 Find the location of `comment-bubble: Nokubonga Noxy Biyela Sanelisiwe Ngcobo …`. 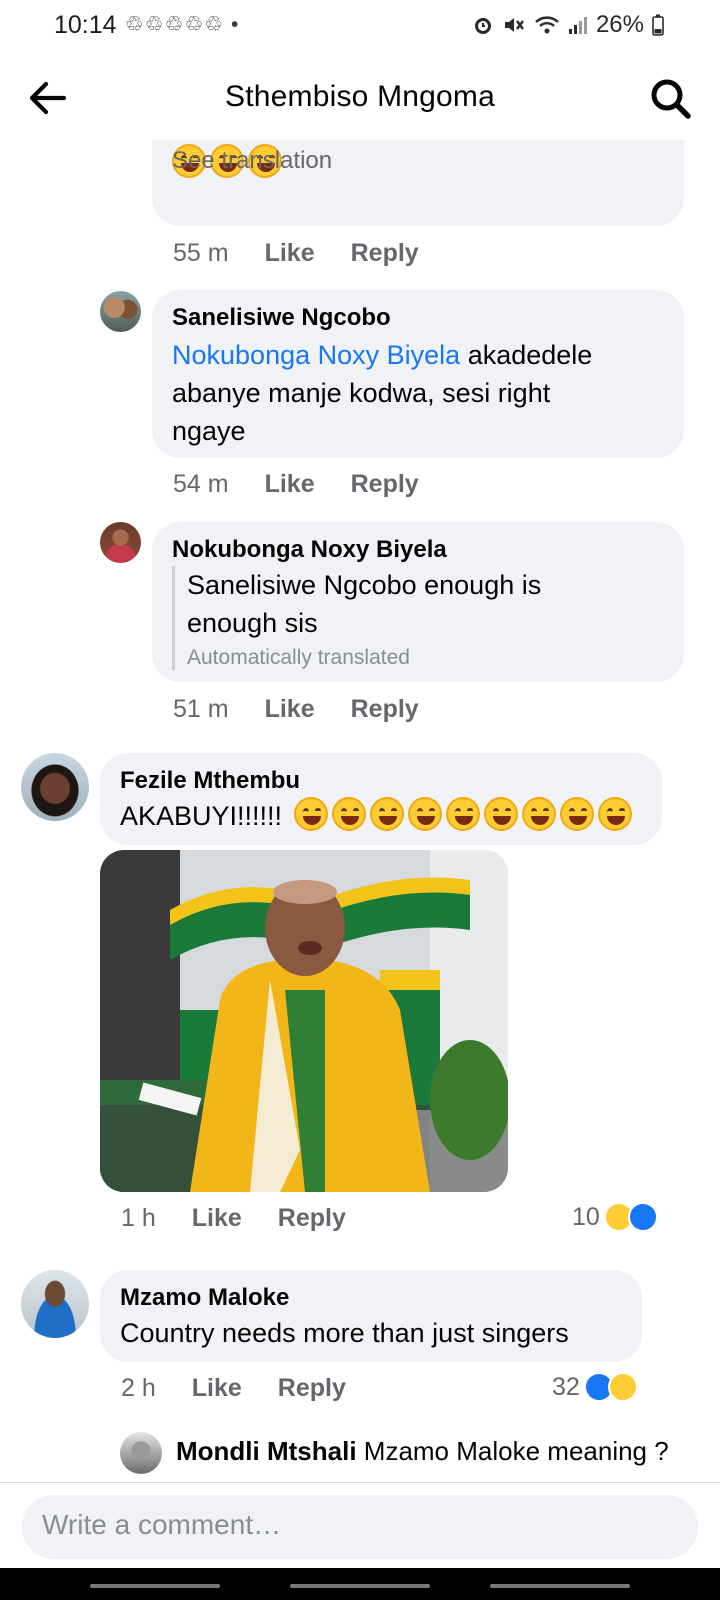

comment-bubble: Nokubonga Noxy Biyela Sanelisiwe Ngcobo … is located at coordinates (418, 602).